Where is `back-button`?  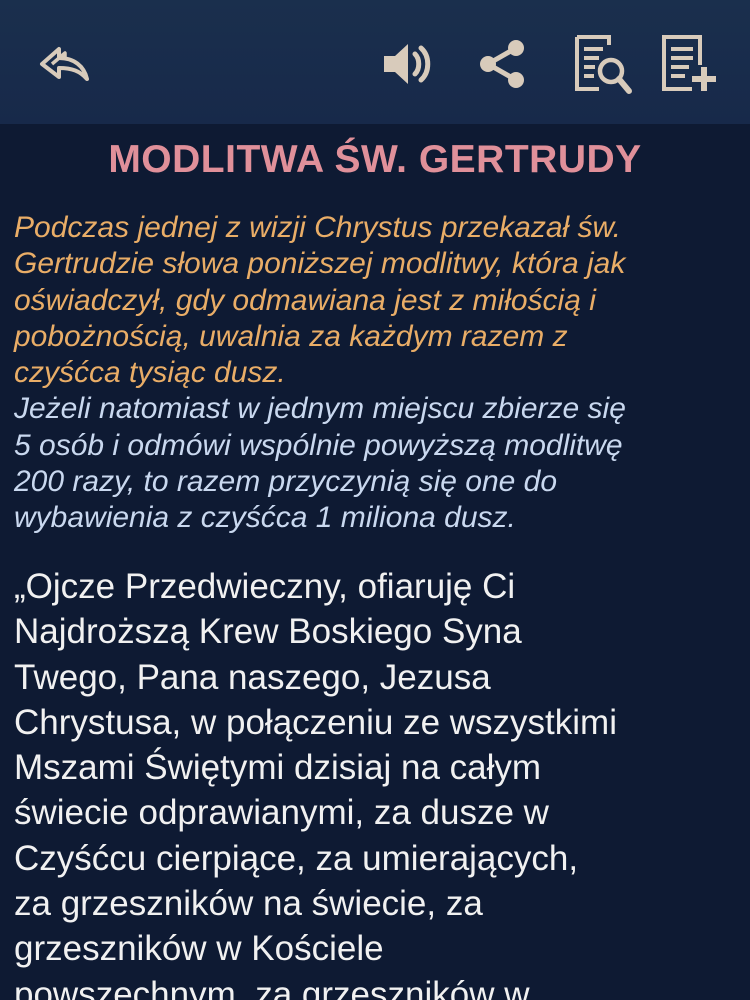 back-button is located at coordinates (64, 64).